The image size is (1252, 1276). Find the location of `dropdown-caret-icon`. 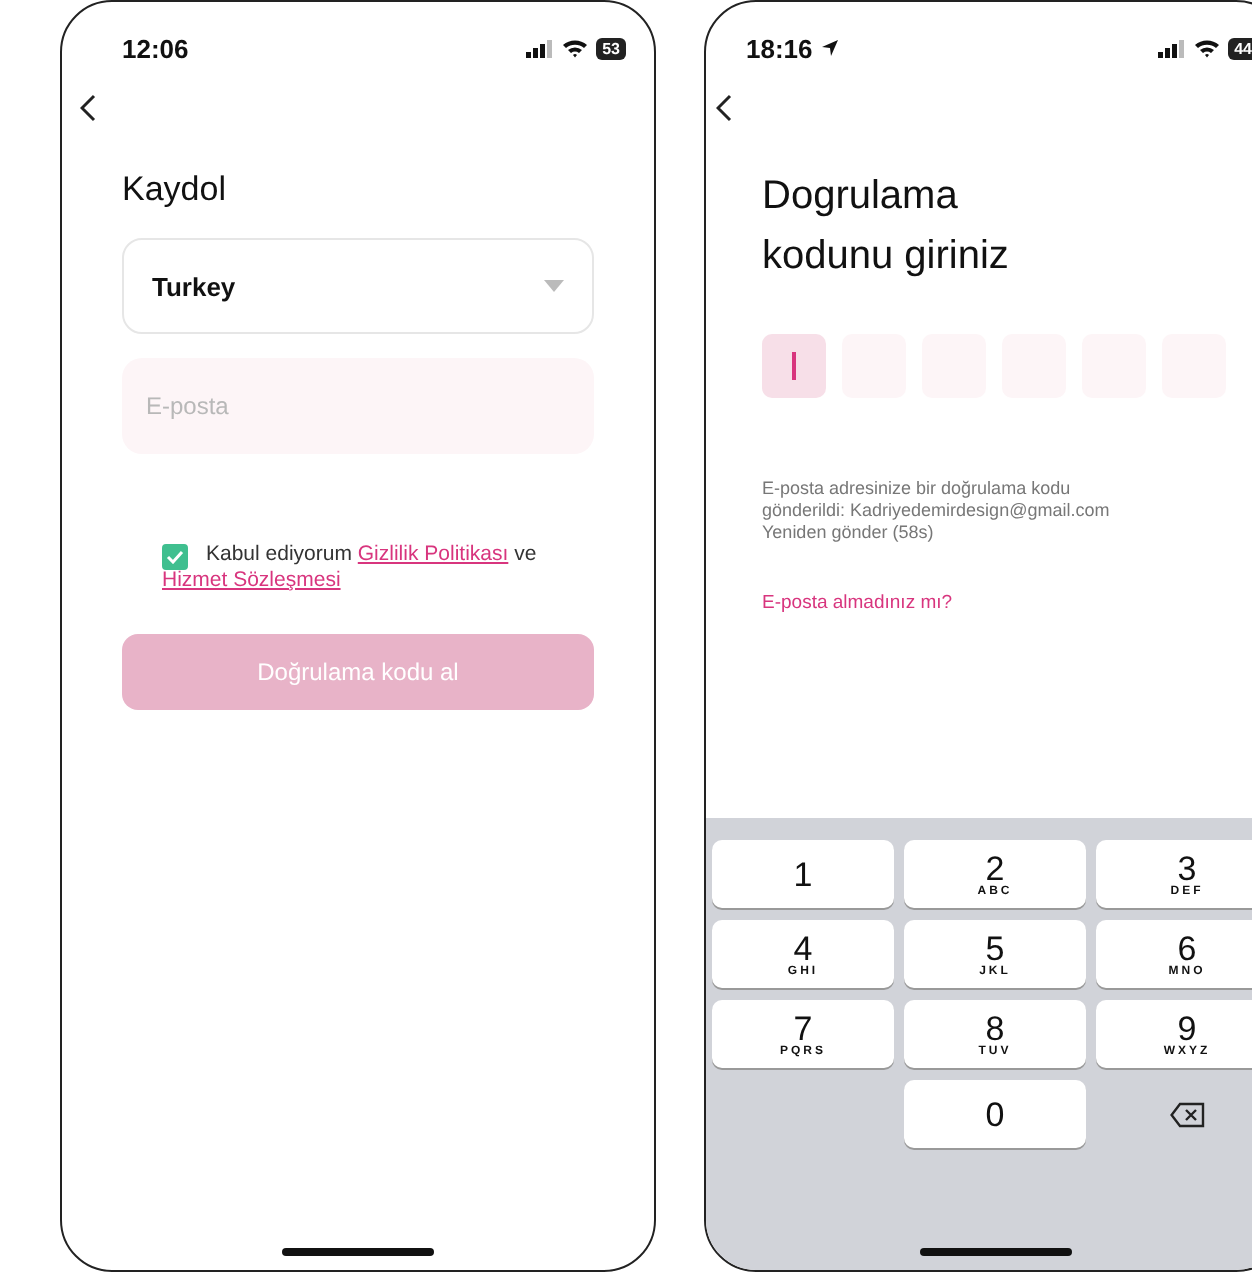

dropdown-caret-icon is located at coordinates (554, 286).